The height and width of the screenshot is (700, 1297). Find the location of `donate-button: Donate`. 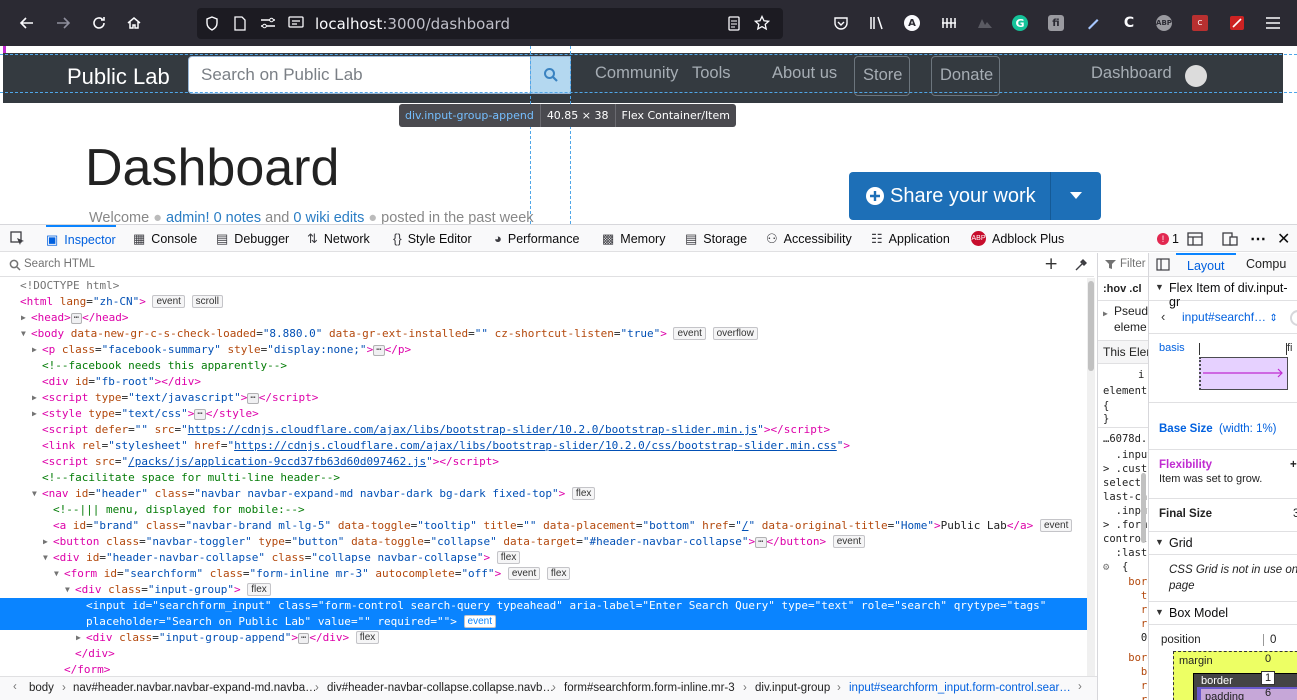

donate-button: Donate is located at coordinates (965, 76).